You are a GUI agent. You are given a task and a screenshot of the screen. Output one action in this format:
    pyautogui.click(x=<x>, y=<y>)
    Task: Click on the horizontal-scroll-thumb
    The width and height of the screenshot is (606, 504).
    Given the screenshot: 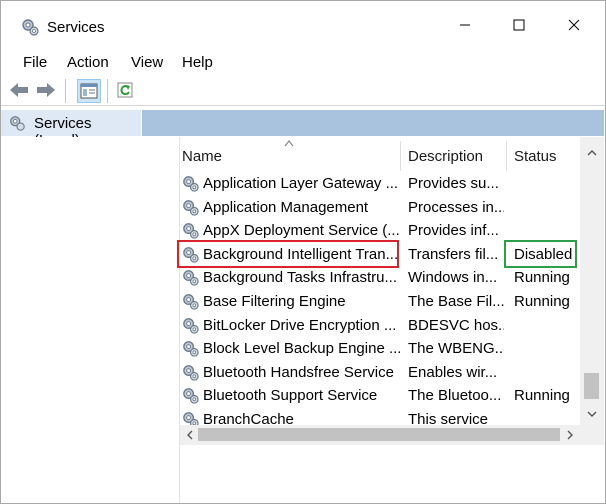 What is the action you would take?
    pyautogui.click(x=379, y=434)
    